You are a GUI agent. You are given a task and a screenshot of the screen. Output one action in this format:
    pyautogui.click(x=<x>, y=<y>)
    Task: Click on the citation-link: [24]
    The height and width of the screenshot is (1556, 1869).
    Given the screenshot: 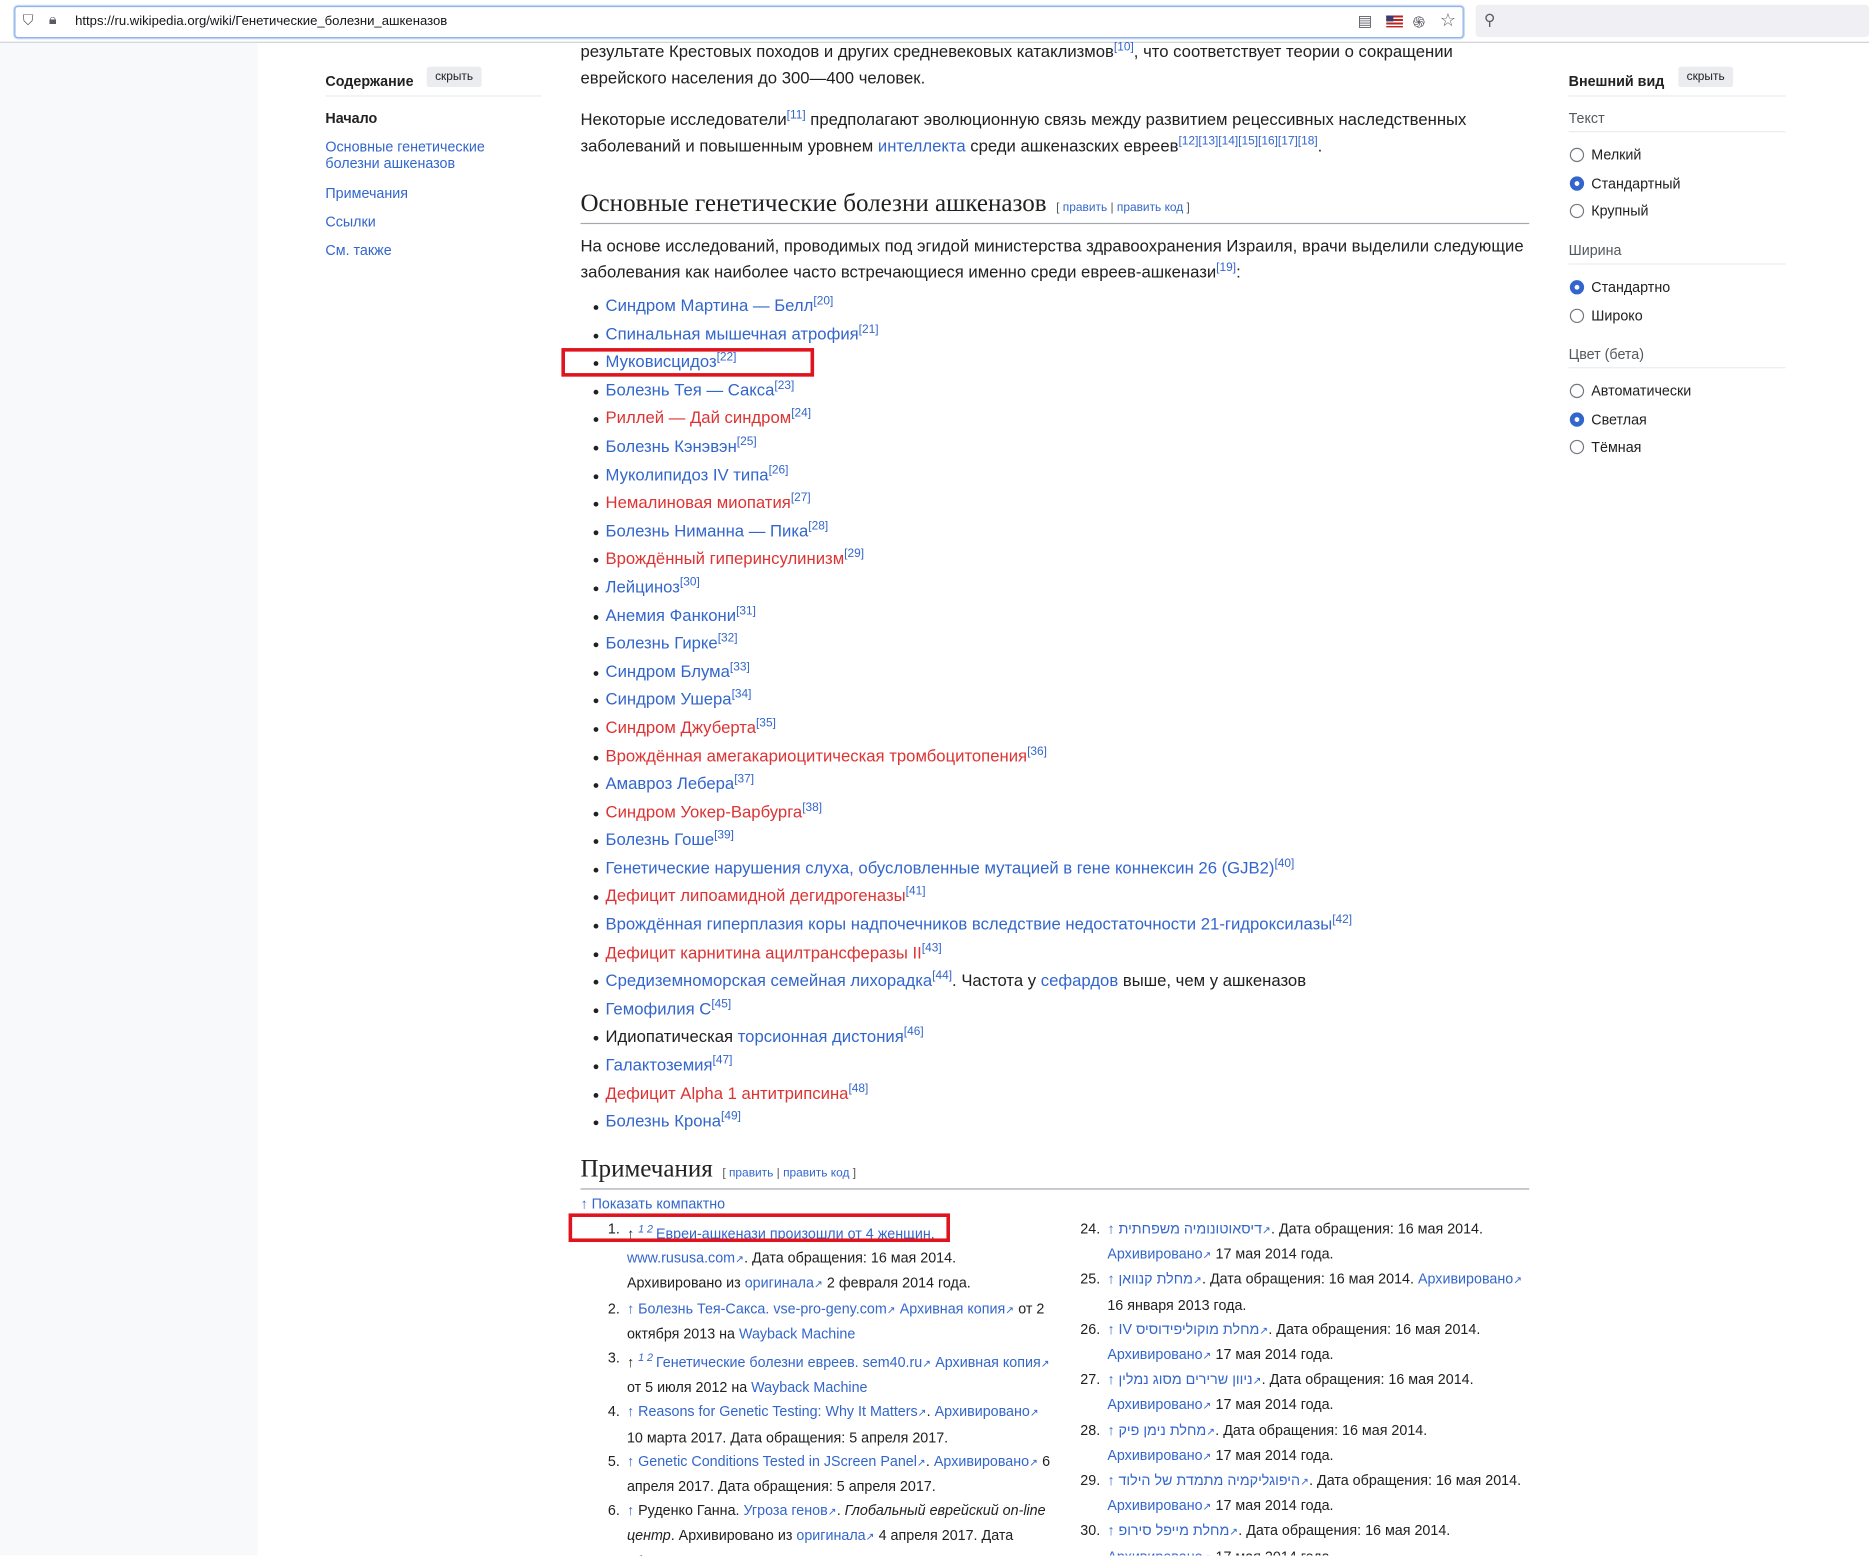 What is the action you would take?
    pyautogui.click(x=801, y=413)
    